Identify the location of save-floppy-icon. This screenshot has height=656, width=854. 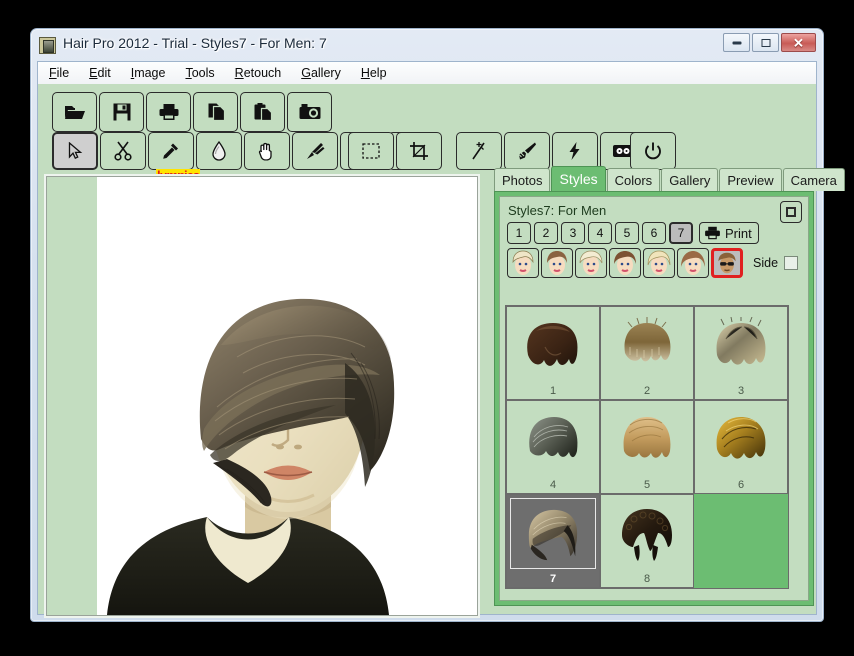
(121, 112).